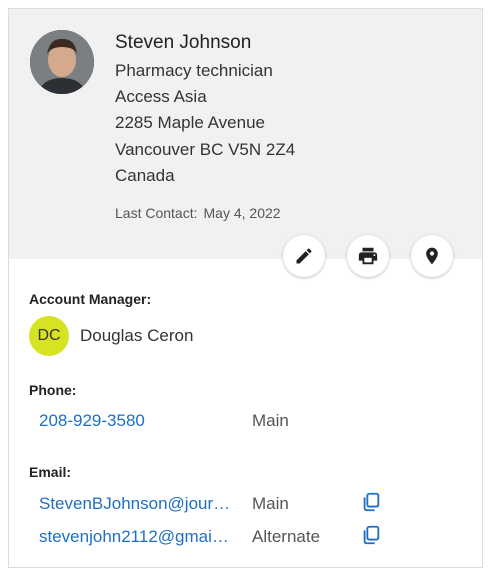 The height and width of the screenshot is (568, 492). Describe the element at coordinates (53, 390) in the screenshot. I see `phone-label: Phone:` at that location.